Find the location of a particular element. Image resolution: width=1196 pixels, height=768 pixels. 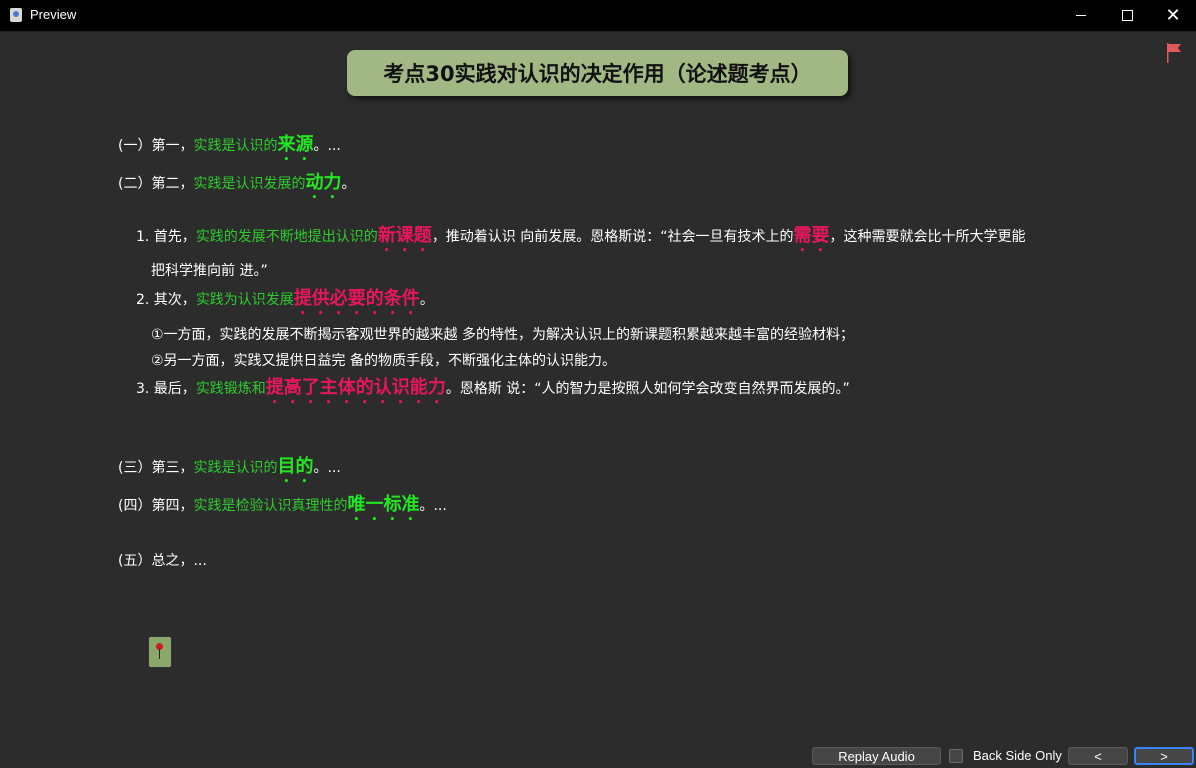

minimize-button is located at coordinates (1081, 15).